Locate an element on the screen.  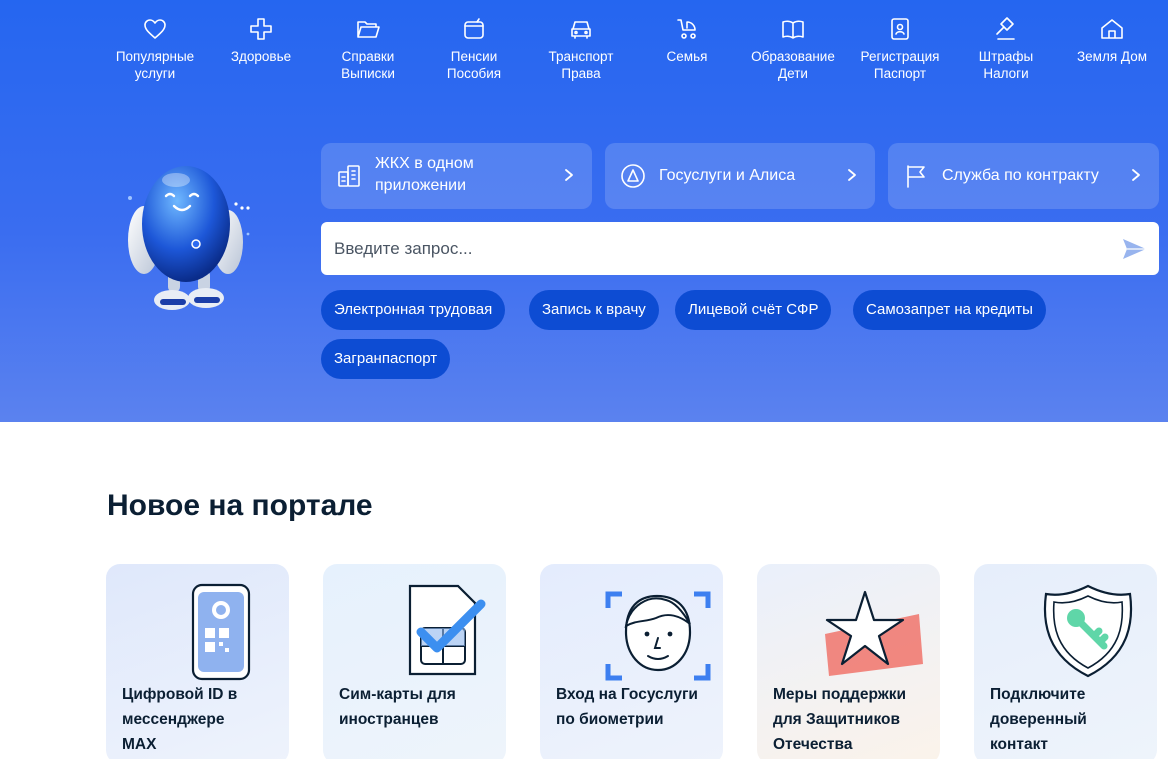
chip-passport: Загранпаспорт is located at coordinates (386, 359).